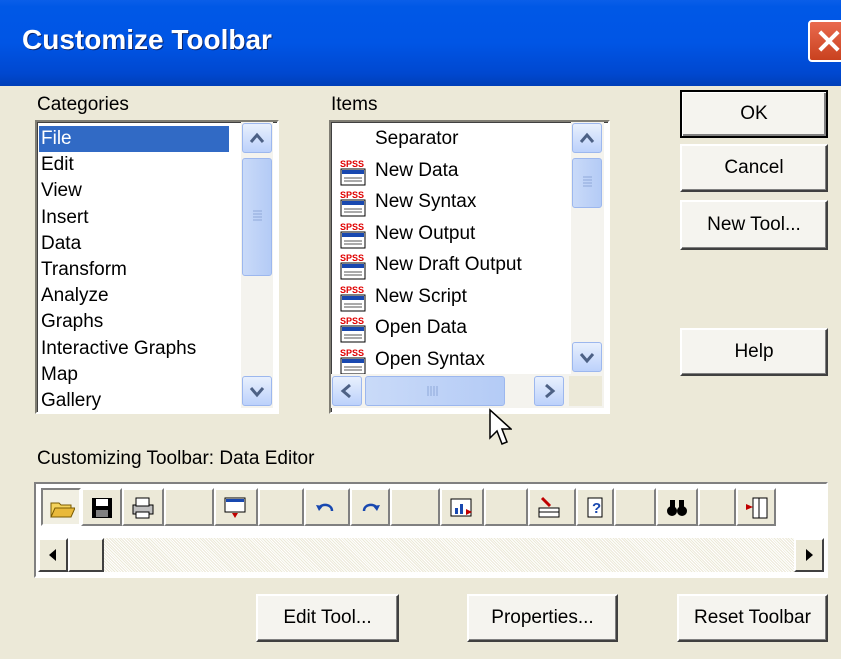 Image resolution: width=841 pixels, height=659 pixels. I want to click on help-button: Help, so click(754, 352).